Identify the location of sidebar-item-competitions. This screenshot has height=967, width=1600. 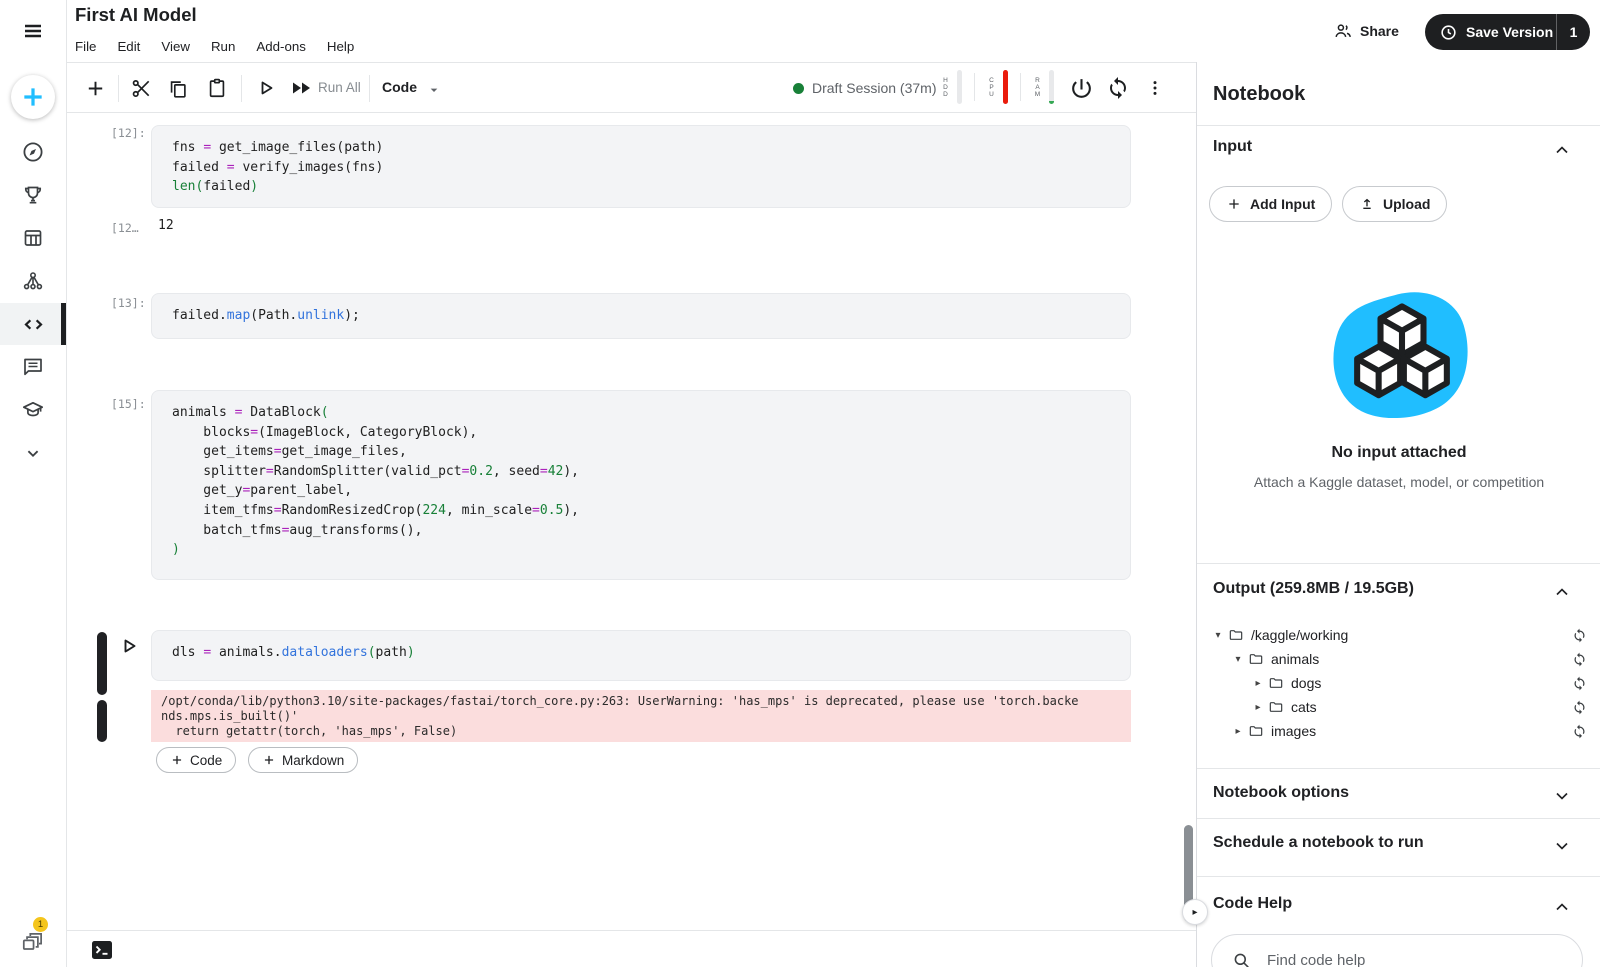
(33, 195).